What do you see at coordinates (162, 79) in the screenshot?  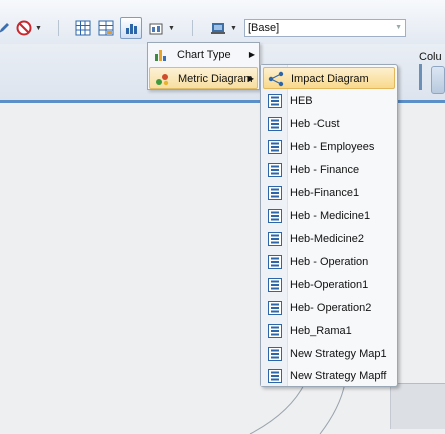 I see `metric-diagram-icon` at bounding box center [162, 79].